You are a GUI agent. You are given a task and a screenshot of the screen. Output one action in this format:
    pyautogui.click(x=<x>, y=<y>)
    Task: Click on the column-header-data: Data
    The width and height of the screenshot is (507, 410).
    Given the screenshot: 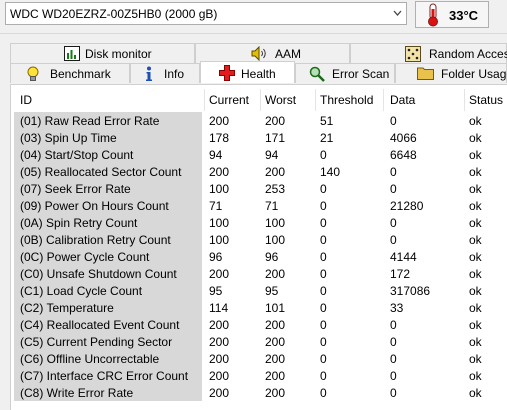 What is the action you would take?
    pyautogui.click(x=402, y=100)
    